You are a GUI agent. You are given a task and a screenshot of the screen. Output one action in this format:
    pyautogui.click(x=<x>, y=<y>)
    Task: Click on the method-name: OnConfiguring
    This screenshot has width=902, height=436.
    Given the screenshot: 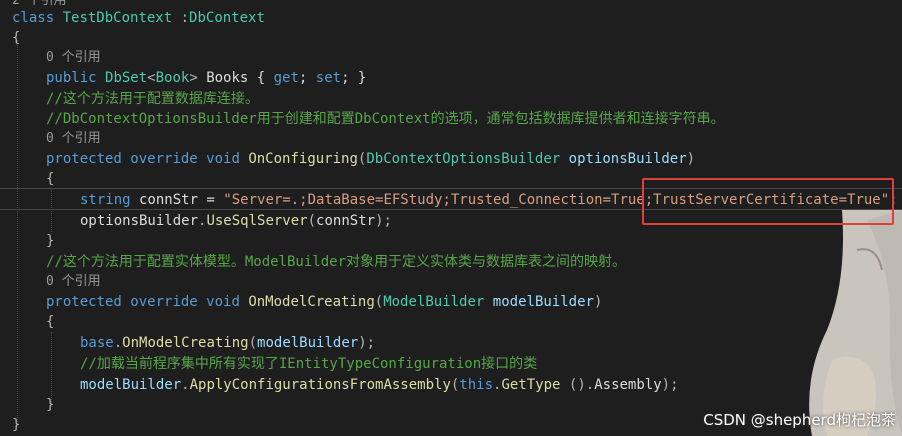 What is the action you would take?
    pyautogui.click(x=303, y=159)
    